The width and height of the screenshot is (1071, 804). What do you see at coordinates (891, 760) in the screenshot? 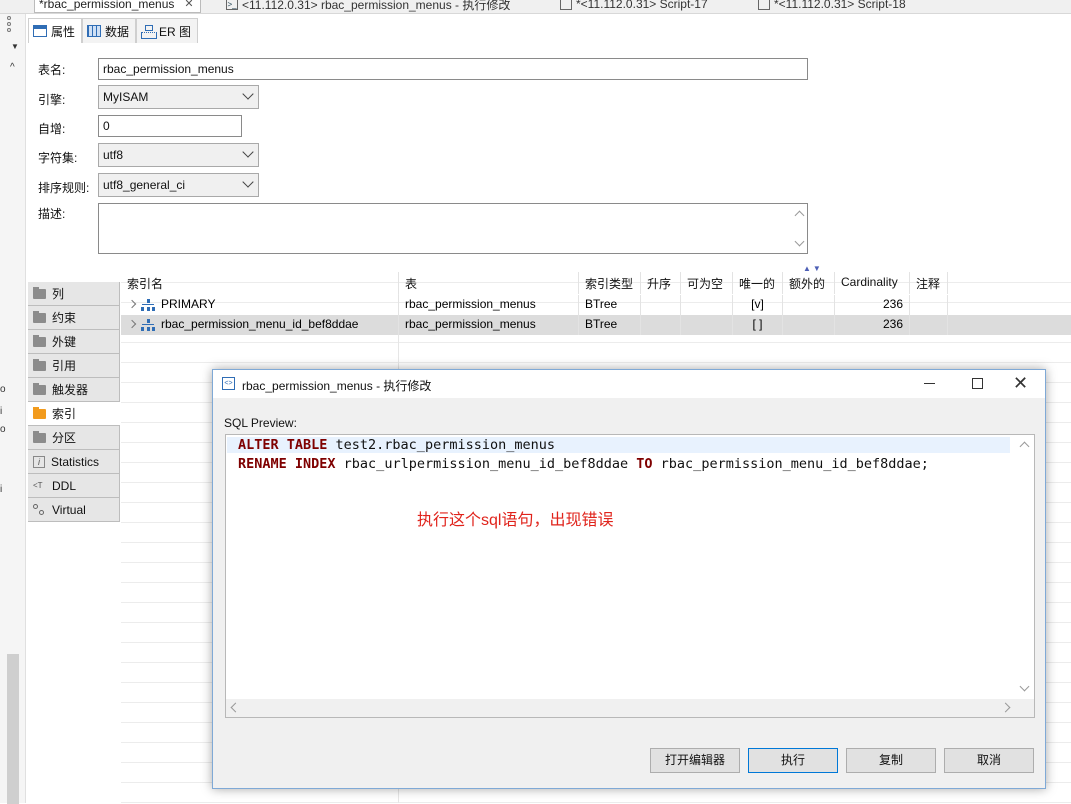
I see `copy-button: 复制` at bounding box center [891, 760].